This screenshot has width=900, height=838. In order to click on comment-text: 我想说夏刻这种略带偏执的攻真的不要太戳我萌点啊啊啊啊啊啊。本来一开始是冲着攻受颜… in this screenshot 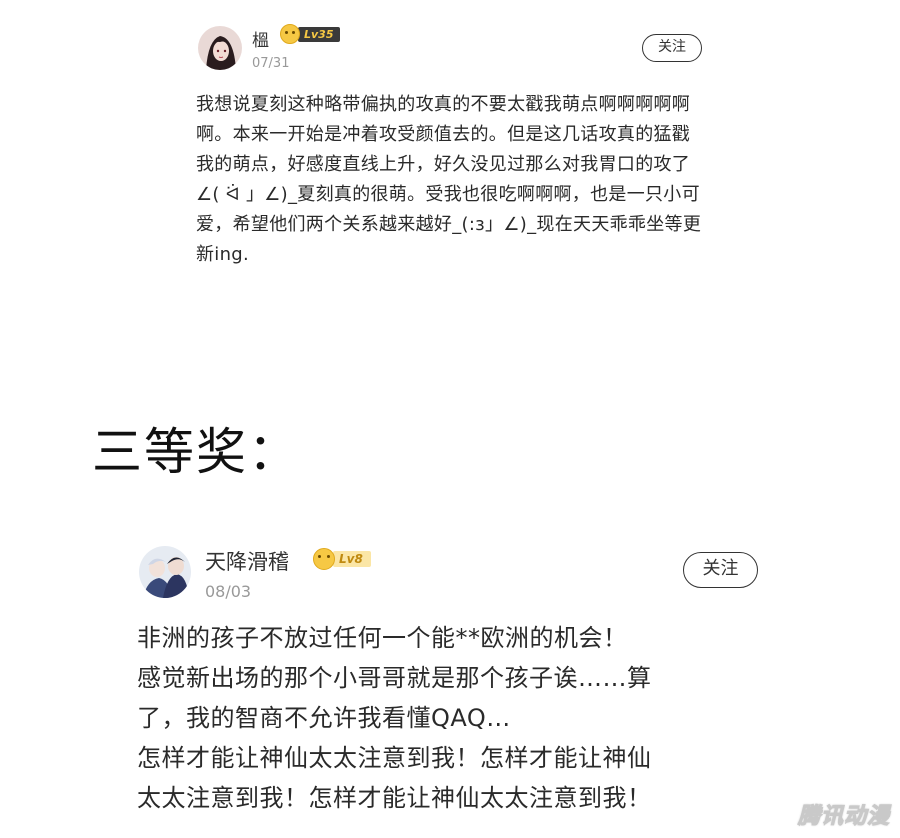, I will do `click(449, 179)`.